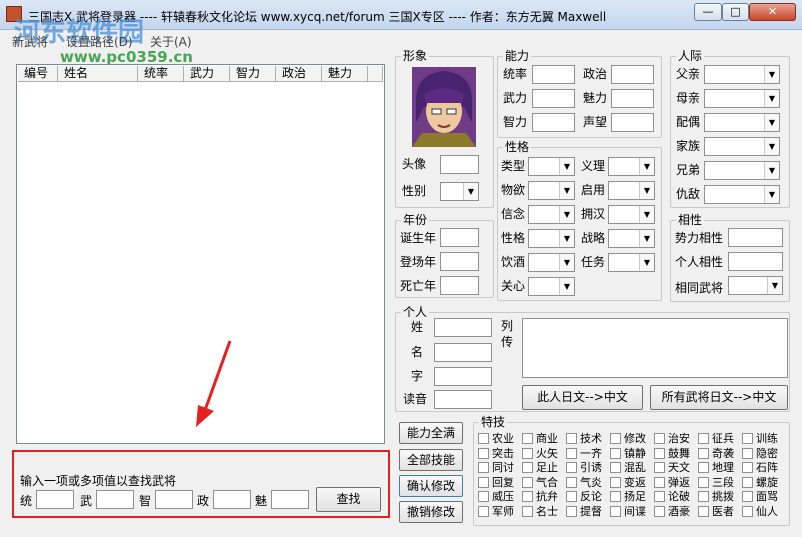  What do you see at coordinates (553, 98) in the screenshot?
I see `ability-war-input` at bounding box center [553, 98].